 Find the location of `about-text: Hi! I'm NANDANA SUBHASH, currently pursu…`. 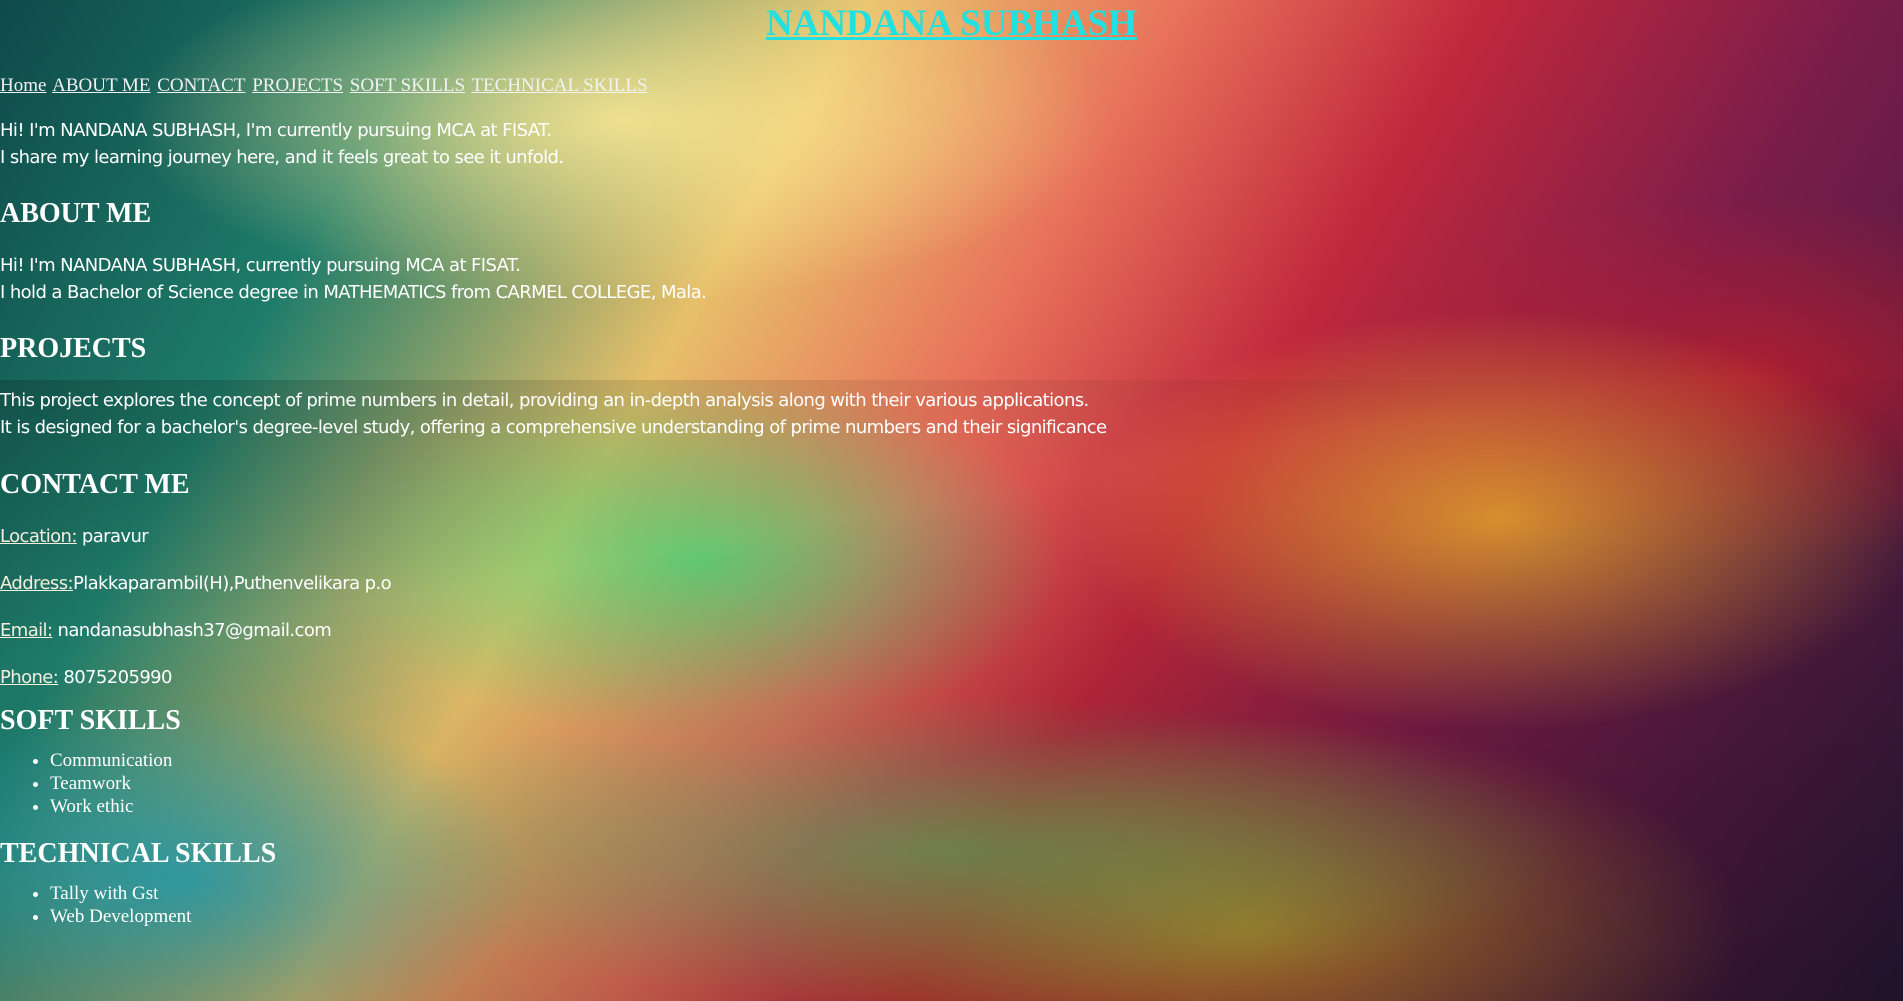

about-text: Hi! I'm NANDANA SUBHASH, currently pursu… is located at coordinates (951, 279).